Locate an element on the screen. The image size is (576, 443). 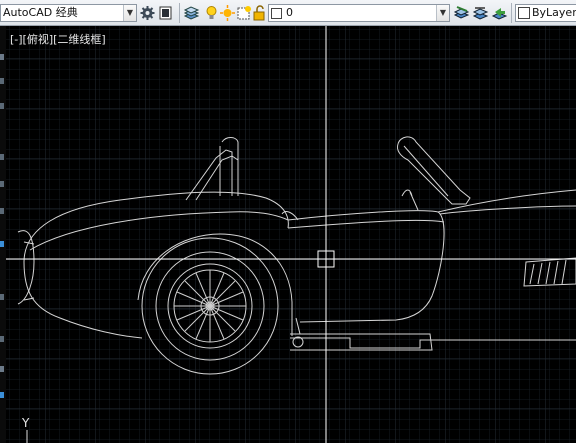
match-layer-icon is located at coordinates (480, 13).